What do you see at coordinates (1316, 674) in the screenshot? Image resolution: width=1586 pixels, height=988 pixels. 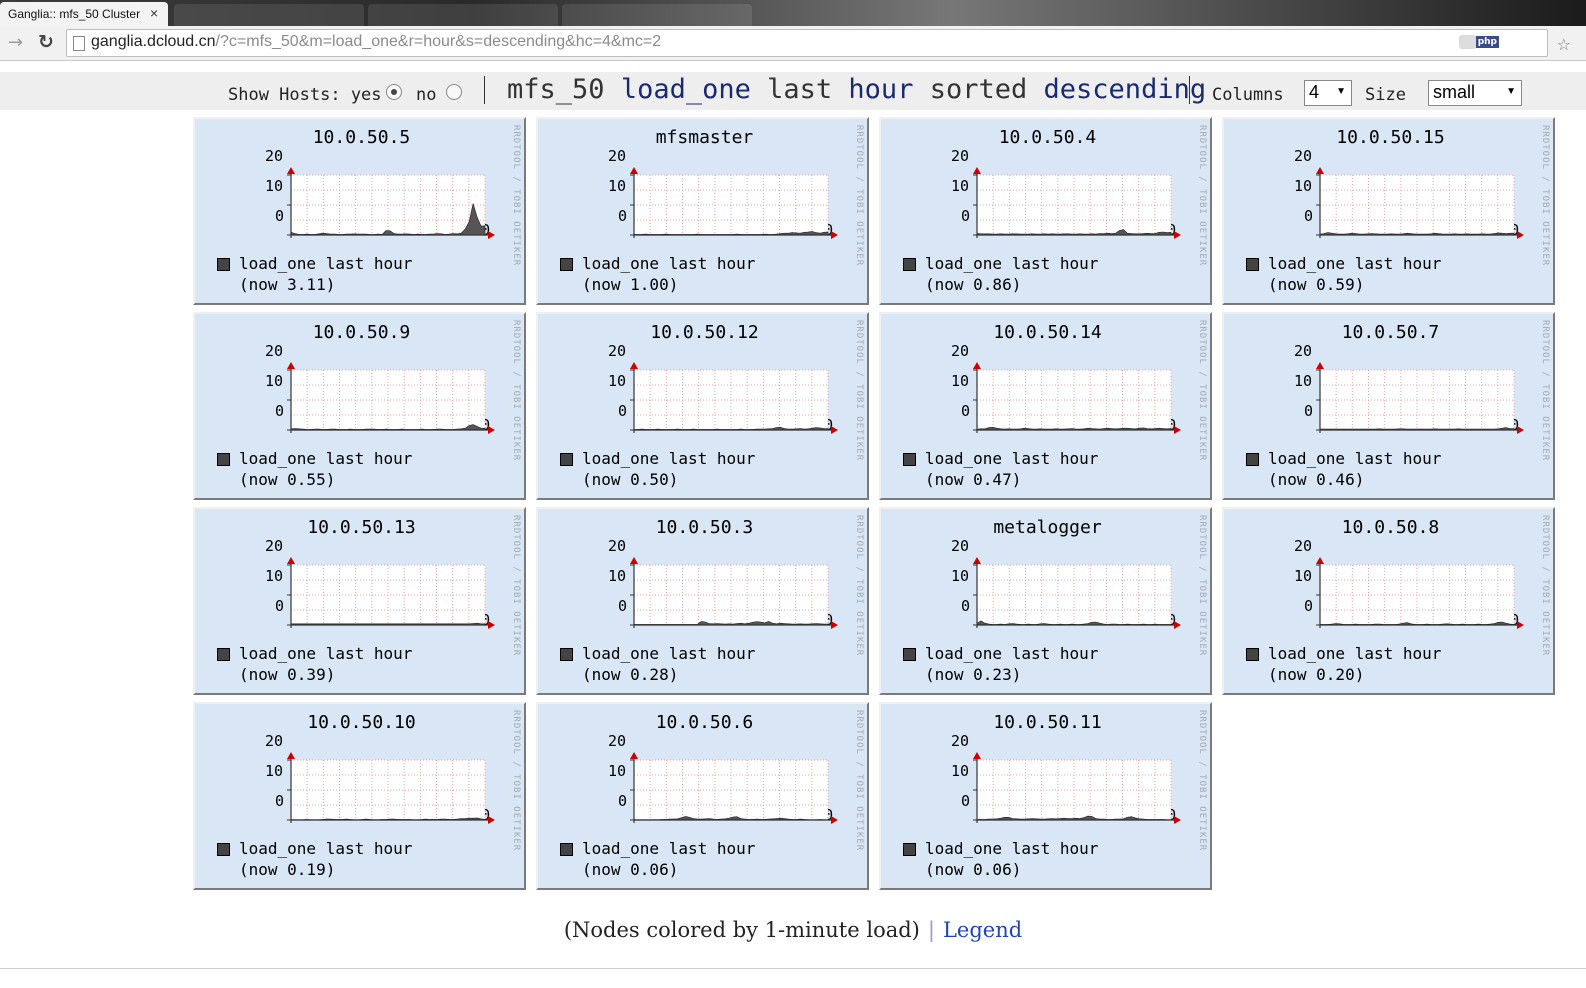 I see `current-value: (now 0.20)` at bounding box center [1316, 674].